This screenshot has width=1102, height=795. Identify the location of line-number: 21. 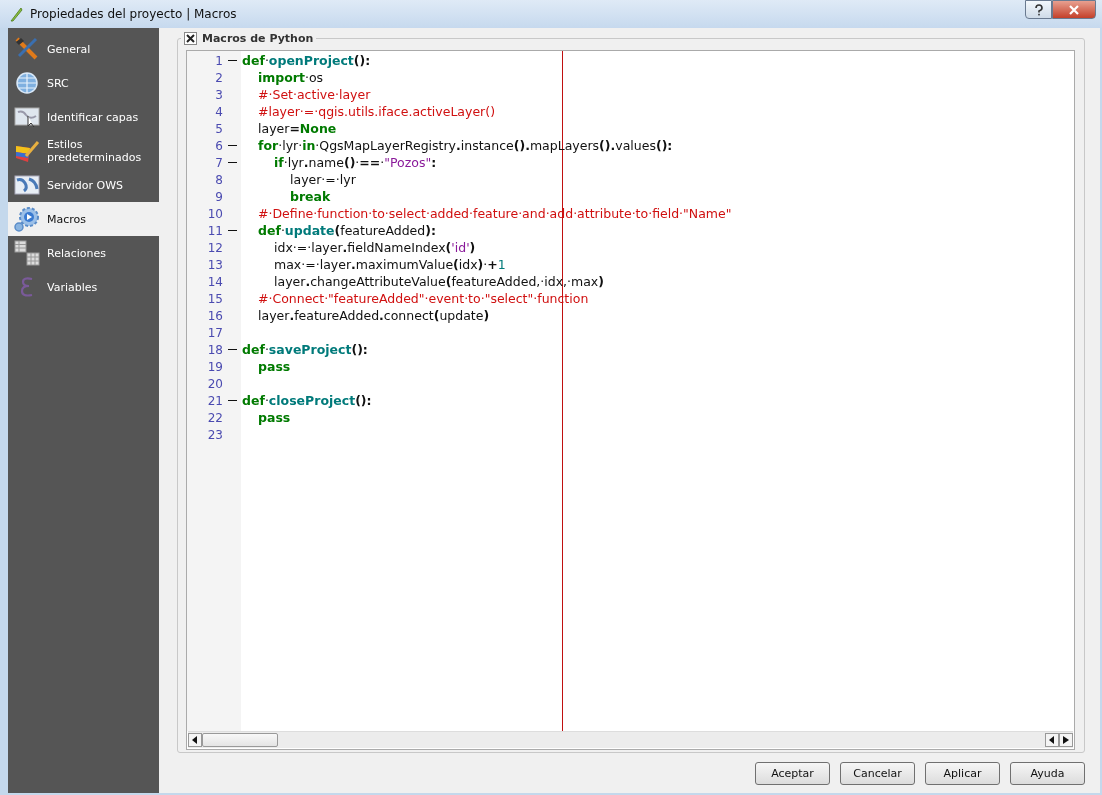
(214, 400).